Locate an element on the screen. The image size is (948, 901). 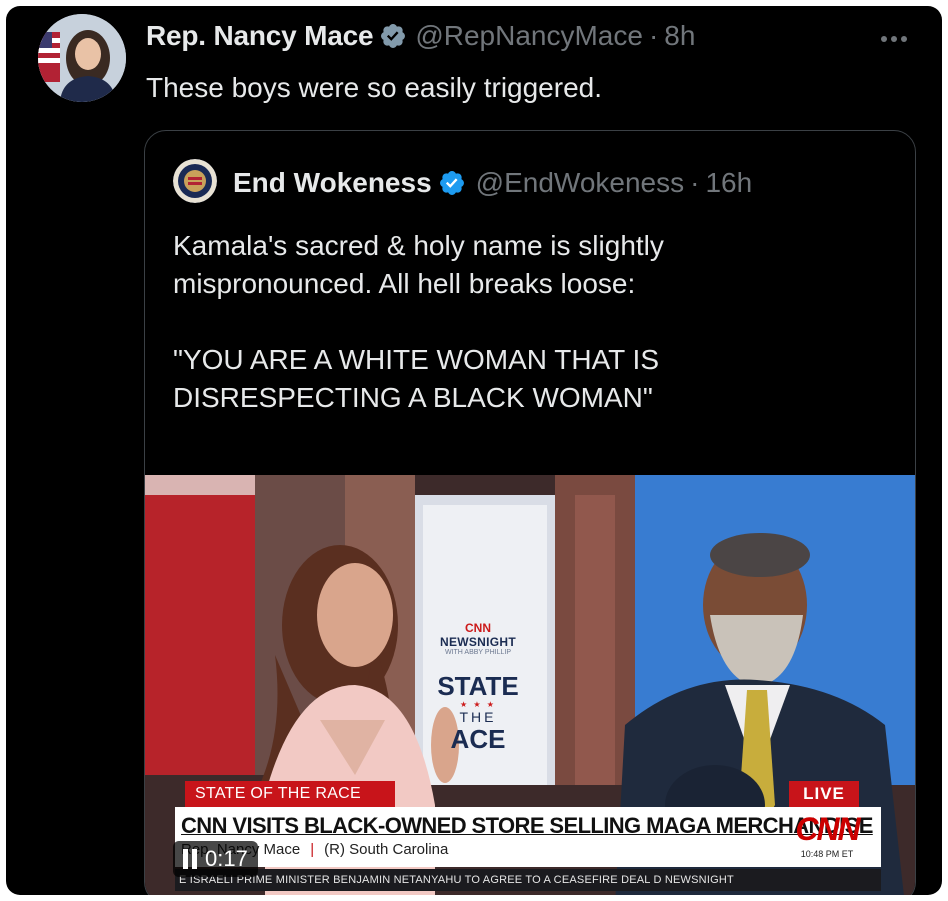
quoted-text-line: "YOU ARE A WHITE WOMAN THAT IS is located at coordinates (416, 359).